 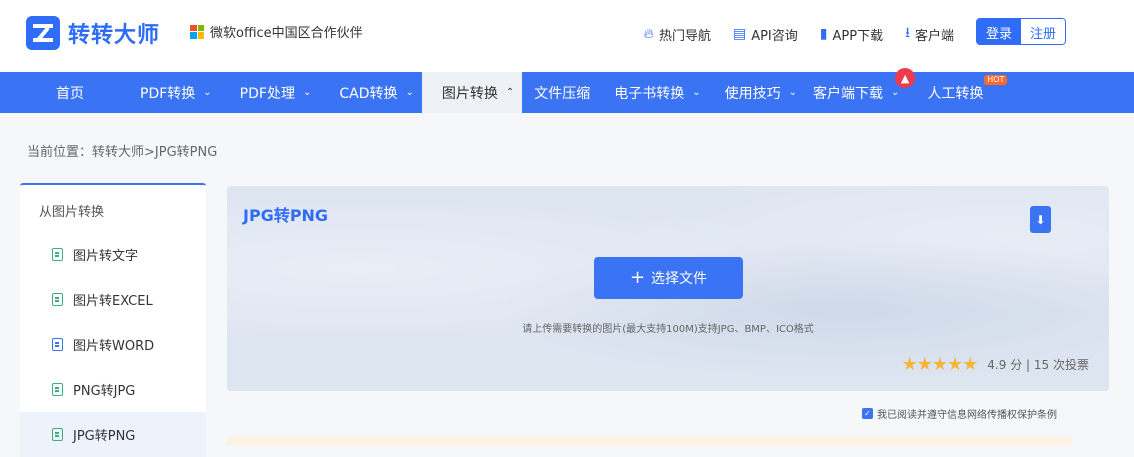 What do you see at coordinates (1042, 31) in the screenshot?
I see `register-button: 注册` at bounding box center [1042, 31].